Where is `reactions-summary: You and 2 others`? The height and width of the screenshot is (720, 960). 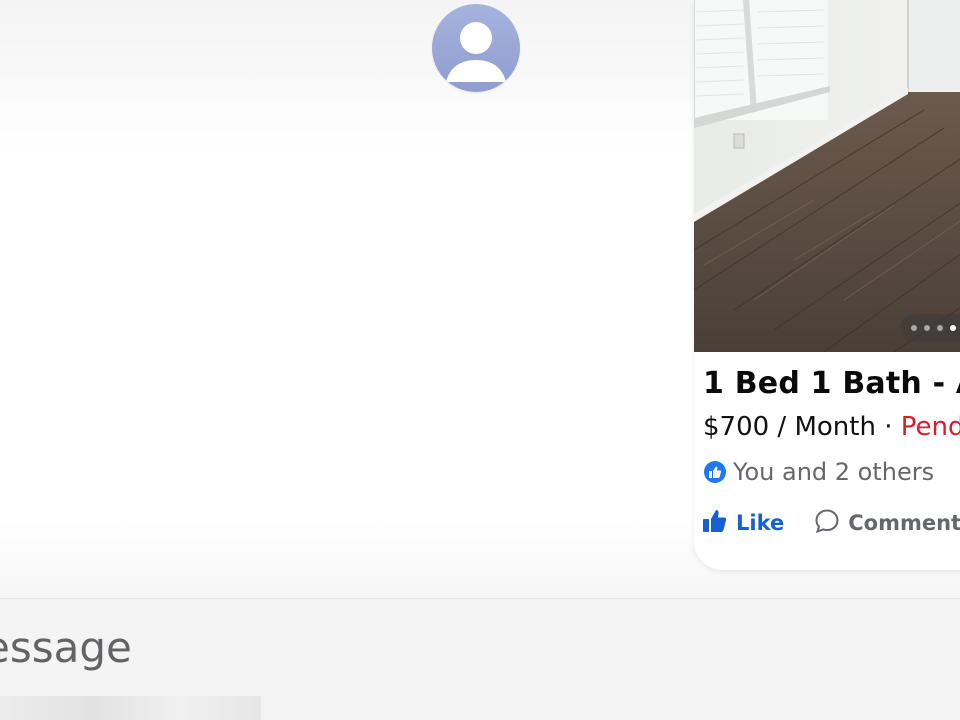 reactions-summary: You and 2 others is located at coordinates (819, 472).